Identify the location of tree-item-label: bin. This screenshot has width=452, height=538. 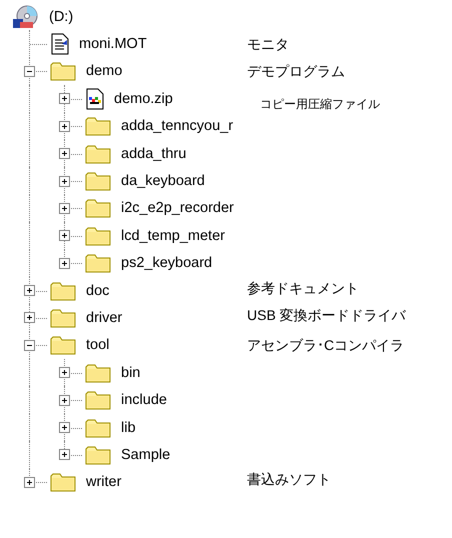
(130, 373).